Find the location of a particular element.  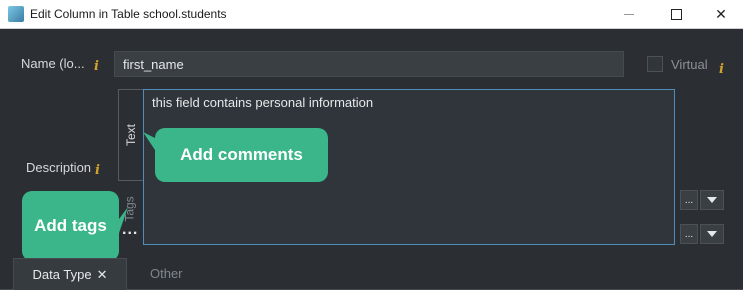

app-icon is located at coordinates (16, 14).